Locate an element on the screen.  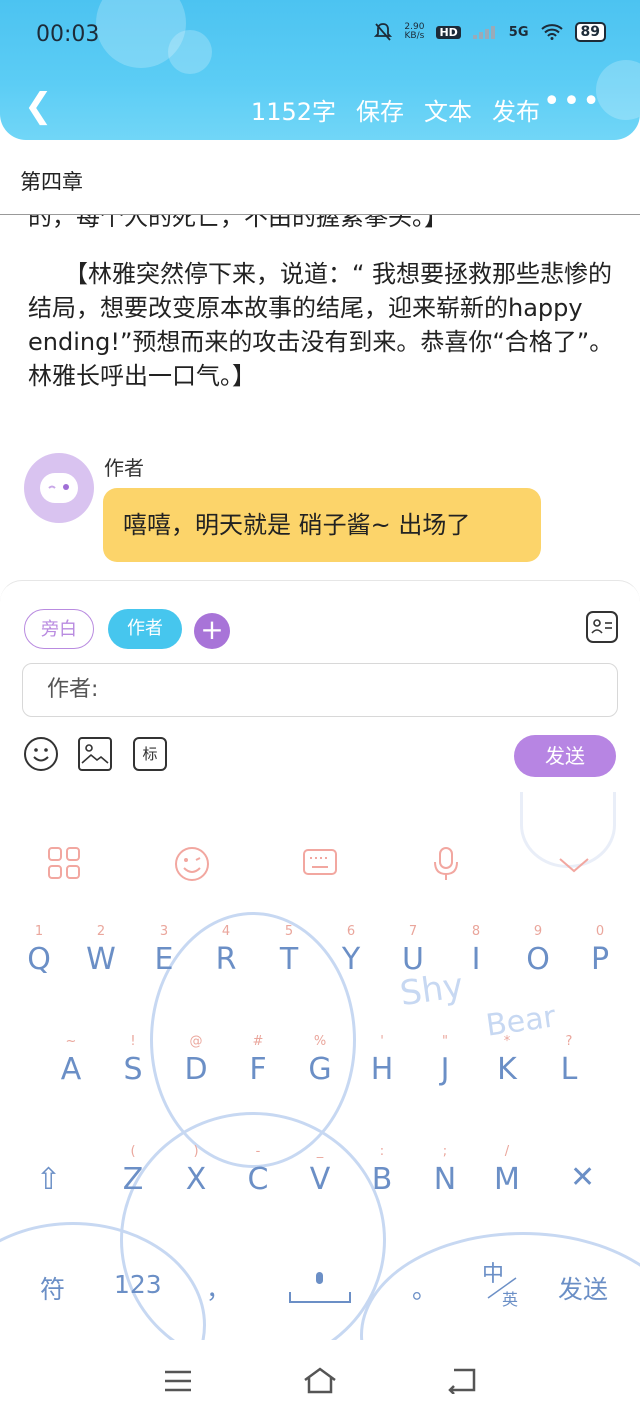
key-z: (Z is located at coordinates (133, 1170).